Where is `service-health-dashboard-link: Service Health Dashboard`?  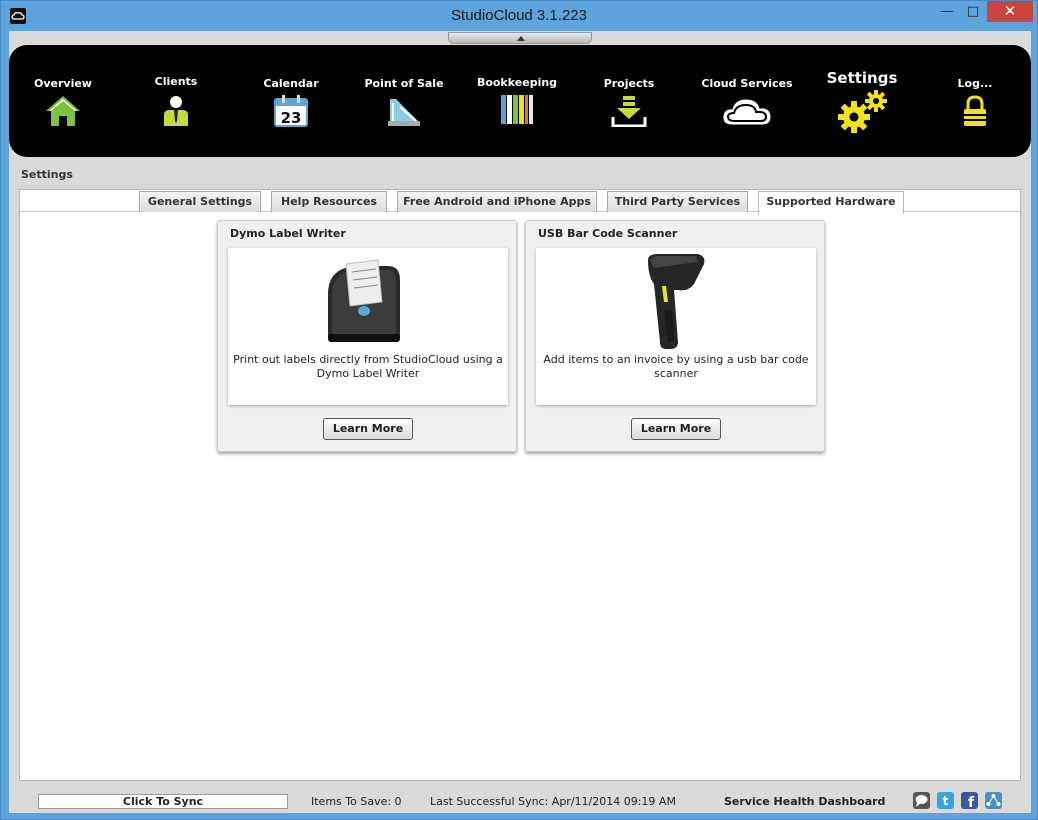 service-health-dashboard-link: Service Health Dashboard is located at coordinates (804, 801).